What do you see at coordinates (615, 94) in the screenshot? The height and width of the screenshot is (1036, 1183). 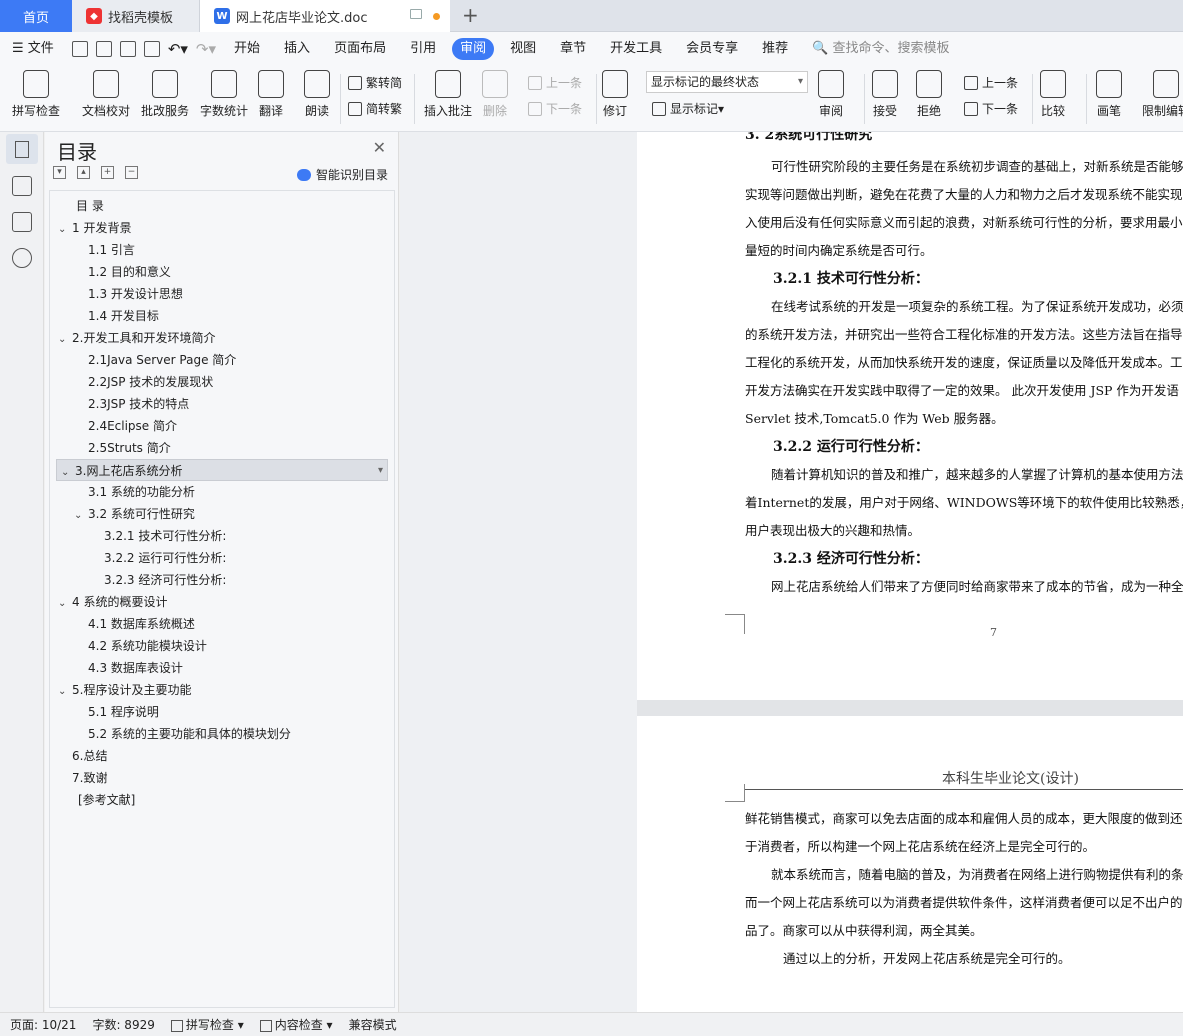 I see `track-changes-button: 修订` at bounding box center [615, 94].